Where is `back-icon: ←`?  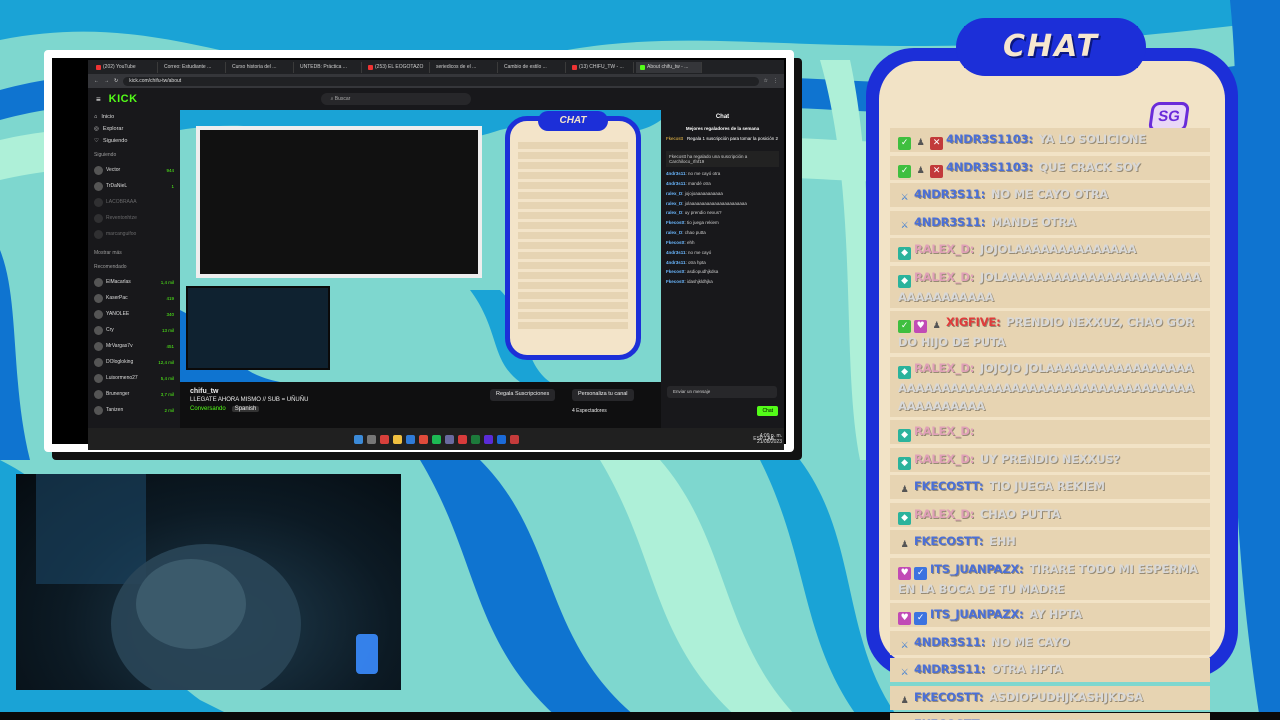
back-icon: ← is located at coordinates (96, 81).